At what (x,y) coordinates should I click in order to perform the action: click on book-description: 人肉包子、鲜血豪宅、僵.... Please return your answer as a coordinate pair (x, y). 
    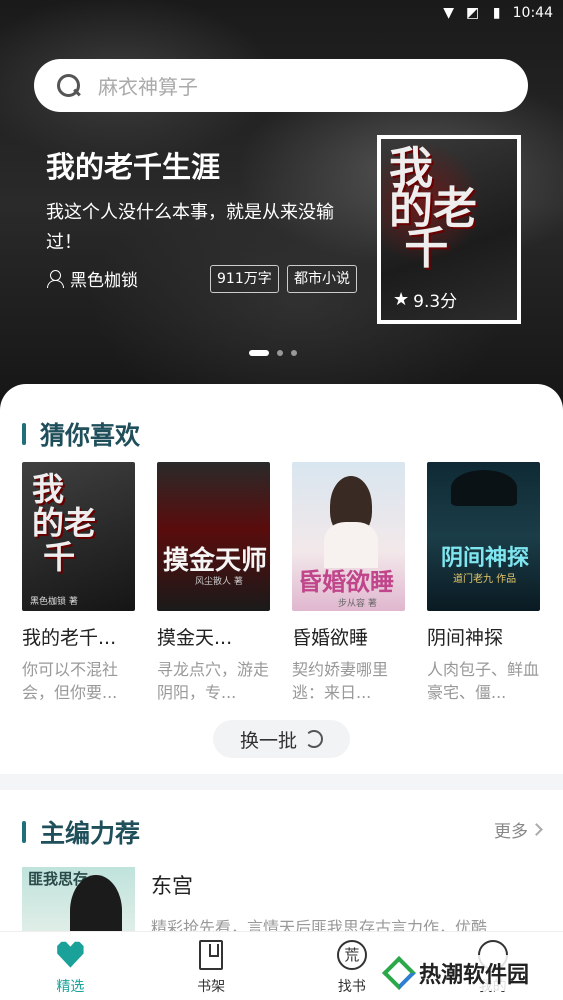
    Looking at the image, I should click on (483, 681).